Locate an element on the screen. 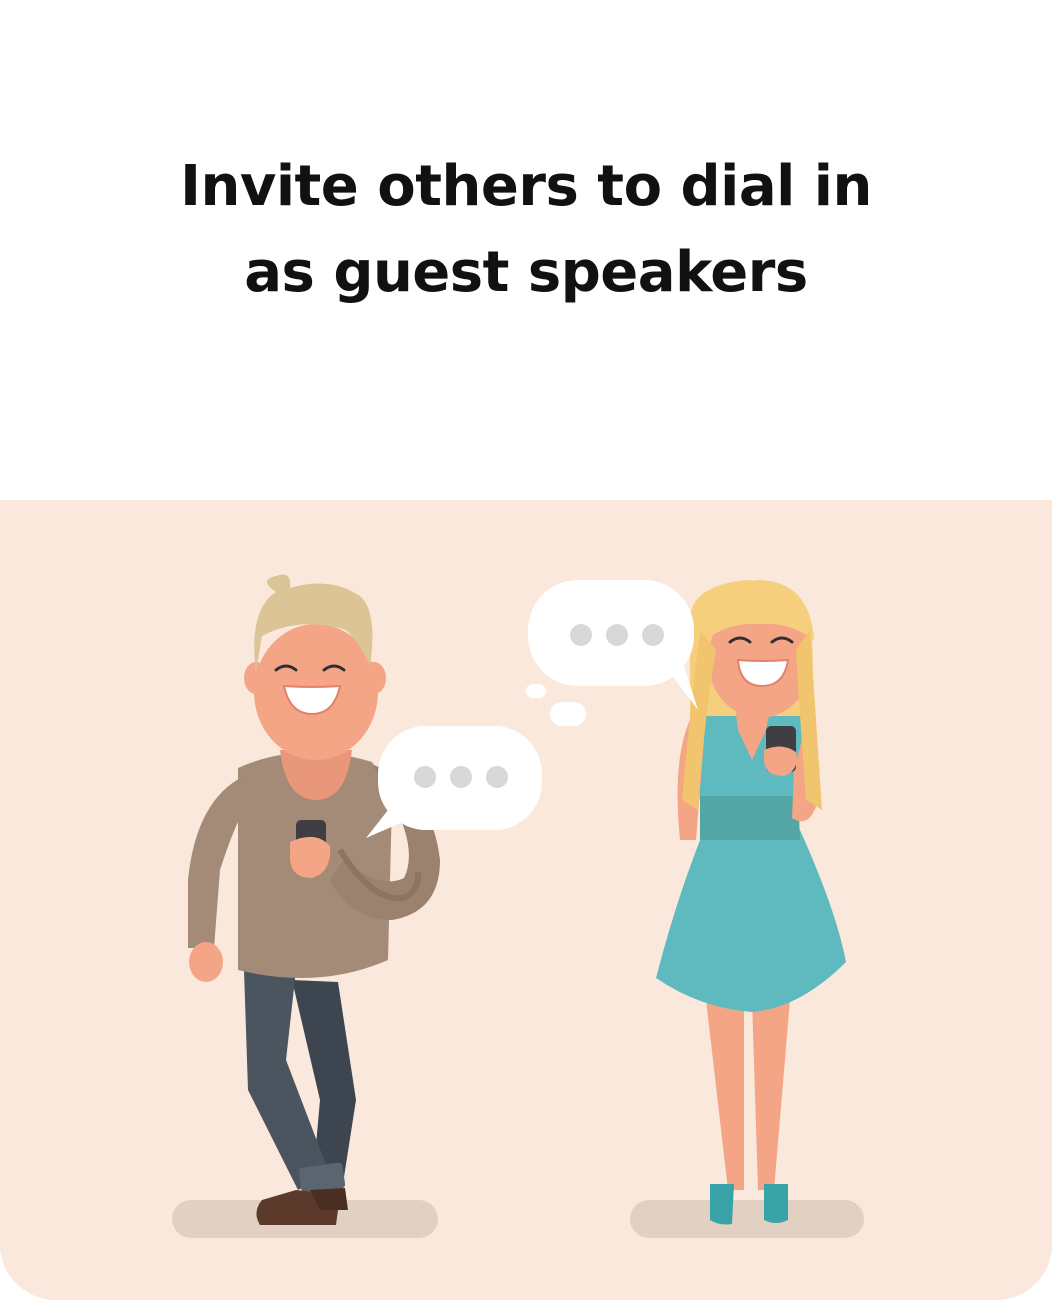 This screenshot has width=1052, height=1300. man-speech-bubble-icon is located at coordinates (454, 782).